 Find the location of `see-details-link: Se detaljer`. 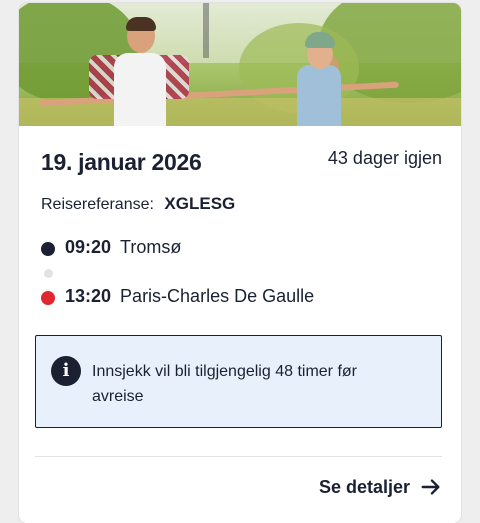

see-details-link: Se detaljer is located at coordinates (380, 487).